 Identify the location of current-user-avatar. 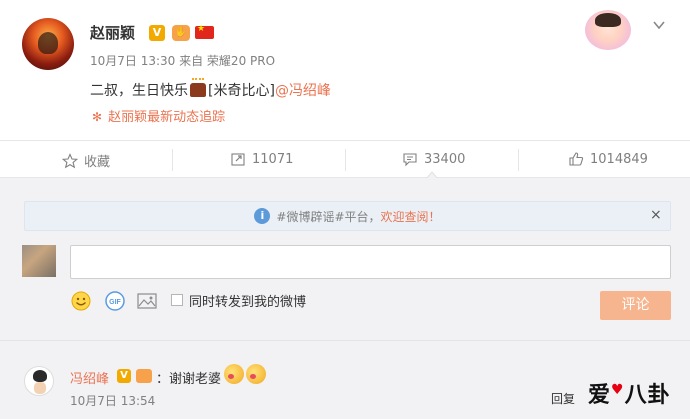
(608, 30).